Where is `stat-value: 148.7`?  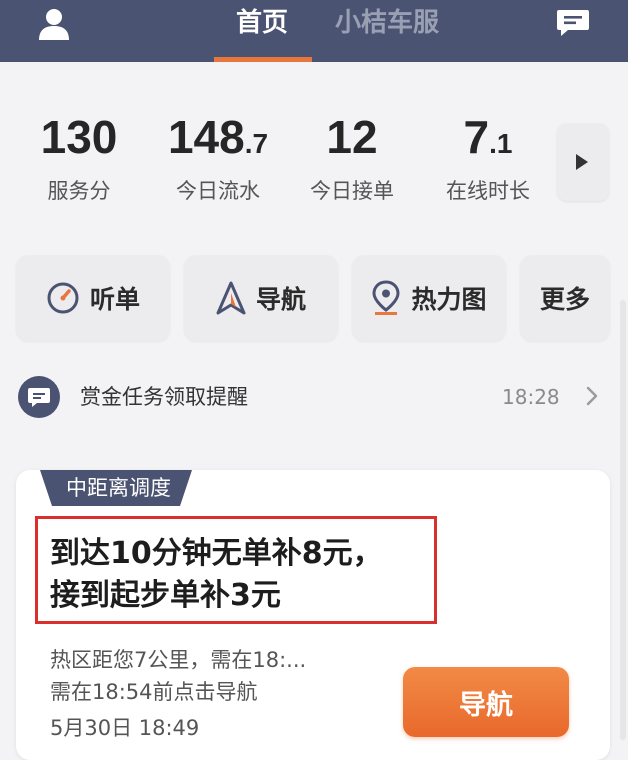 stat-value: 148.7 is located at coordinates (218, 137).